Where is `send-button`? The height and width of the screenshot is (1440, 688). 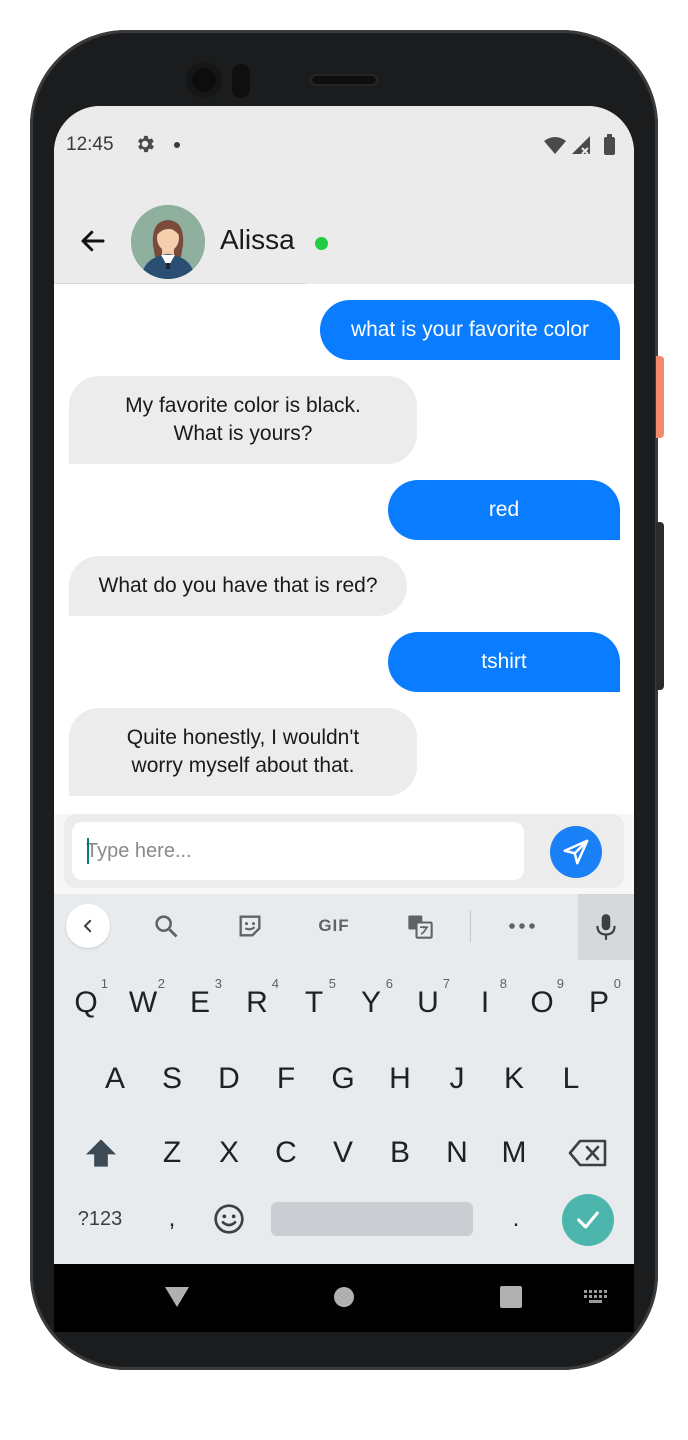 send-button is located at coordinates (576, 852).